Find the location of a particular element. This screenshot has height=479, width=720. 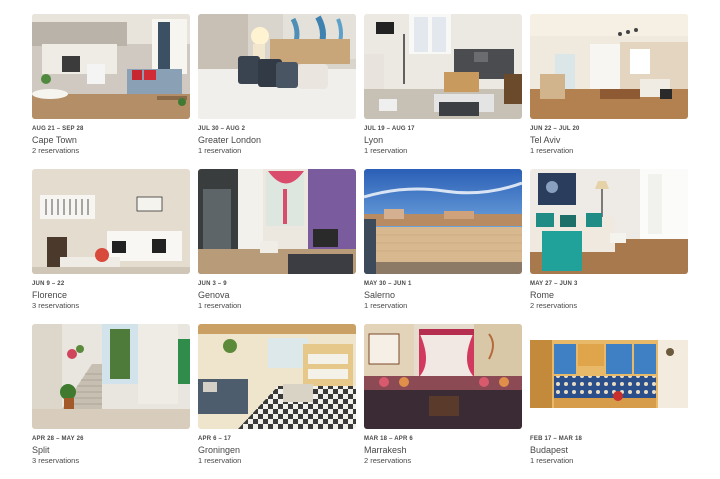

trip-dates: JUN 9 – 22 is located at coordinates (48, 284).